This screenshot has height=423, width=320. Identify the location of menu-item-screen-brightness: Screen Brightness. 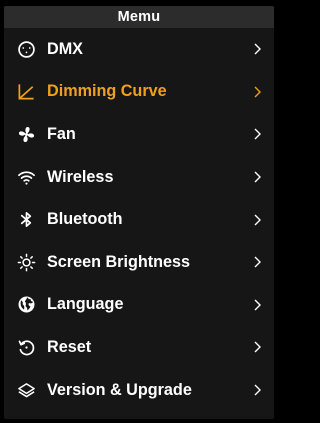
(139, 262).